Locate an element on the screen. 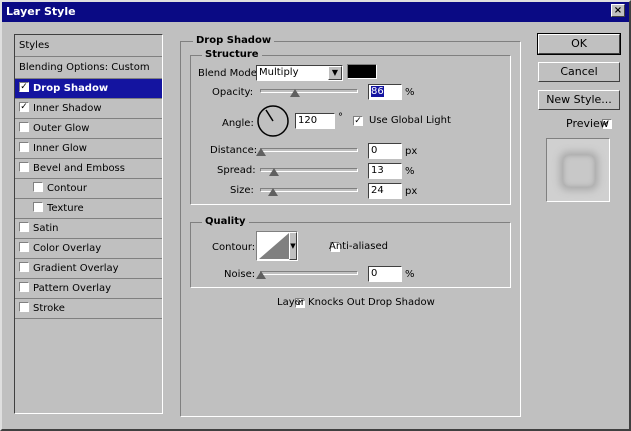  noise-slider-track is located at coordinates (309, 273).